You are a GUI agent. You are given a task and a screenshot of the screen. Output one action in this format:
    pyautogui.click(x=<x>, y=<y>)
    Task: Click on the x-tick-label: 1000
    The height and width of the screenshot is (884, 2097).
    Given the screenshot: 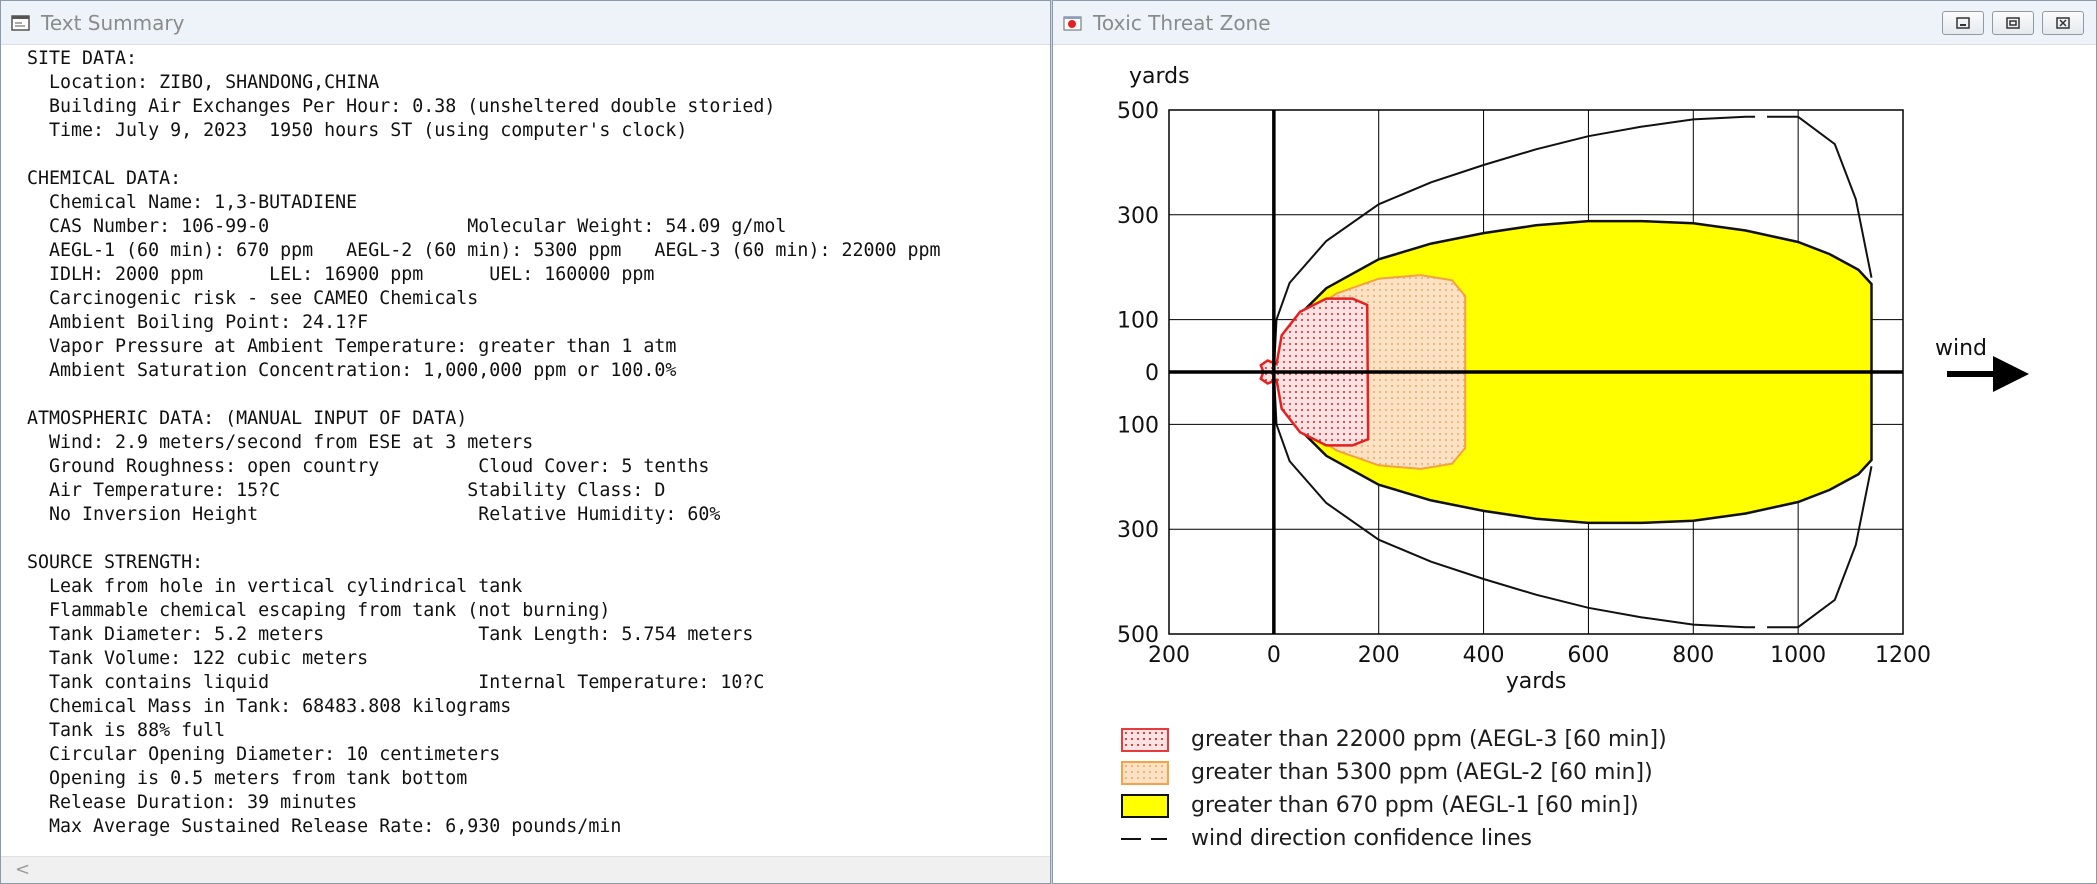 What is the action you would take?
    pyautogui.click(x=1798, y=655)
    